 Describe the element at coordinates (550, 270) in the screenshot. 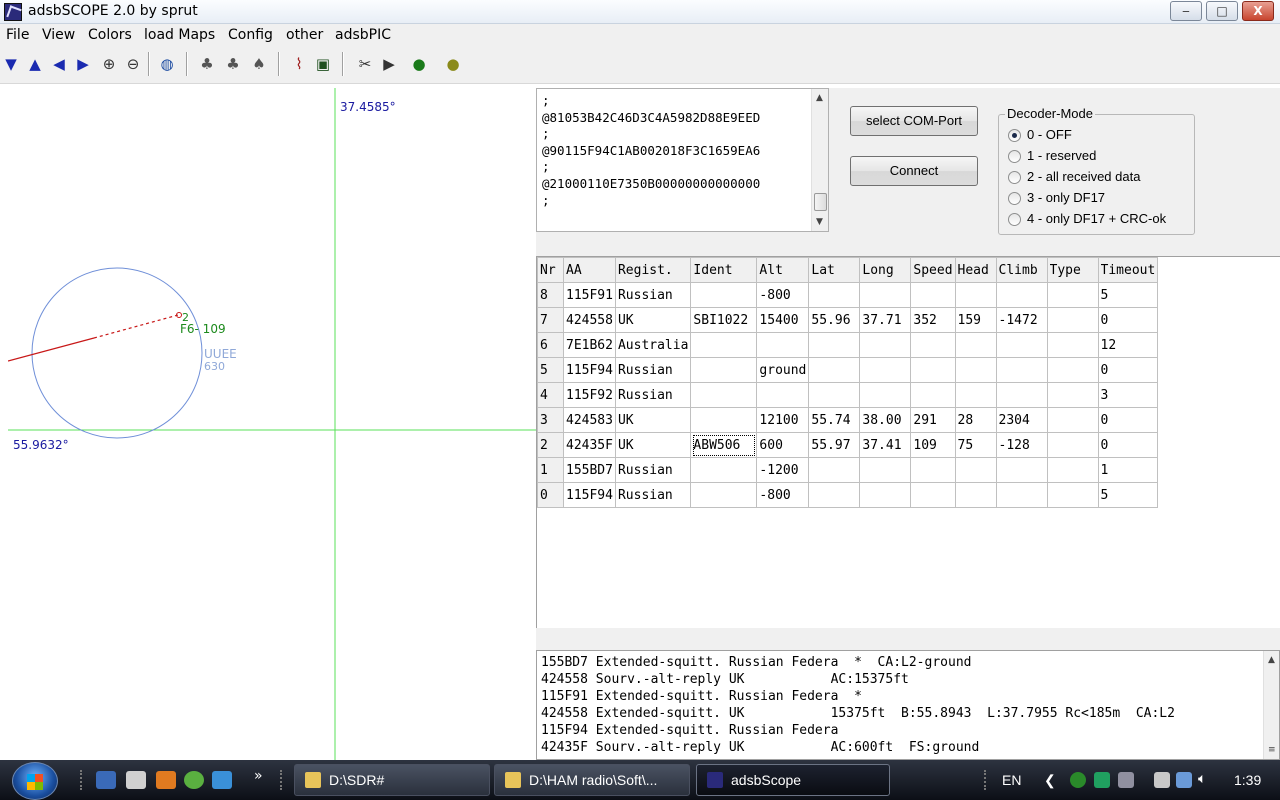

I see `column-header: Nr` at that location.